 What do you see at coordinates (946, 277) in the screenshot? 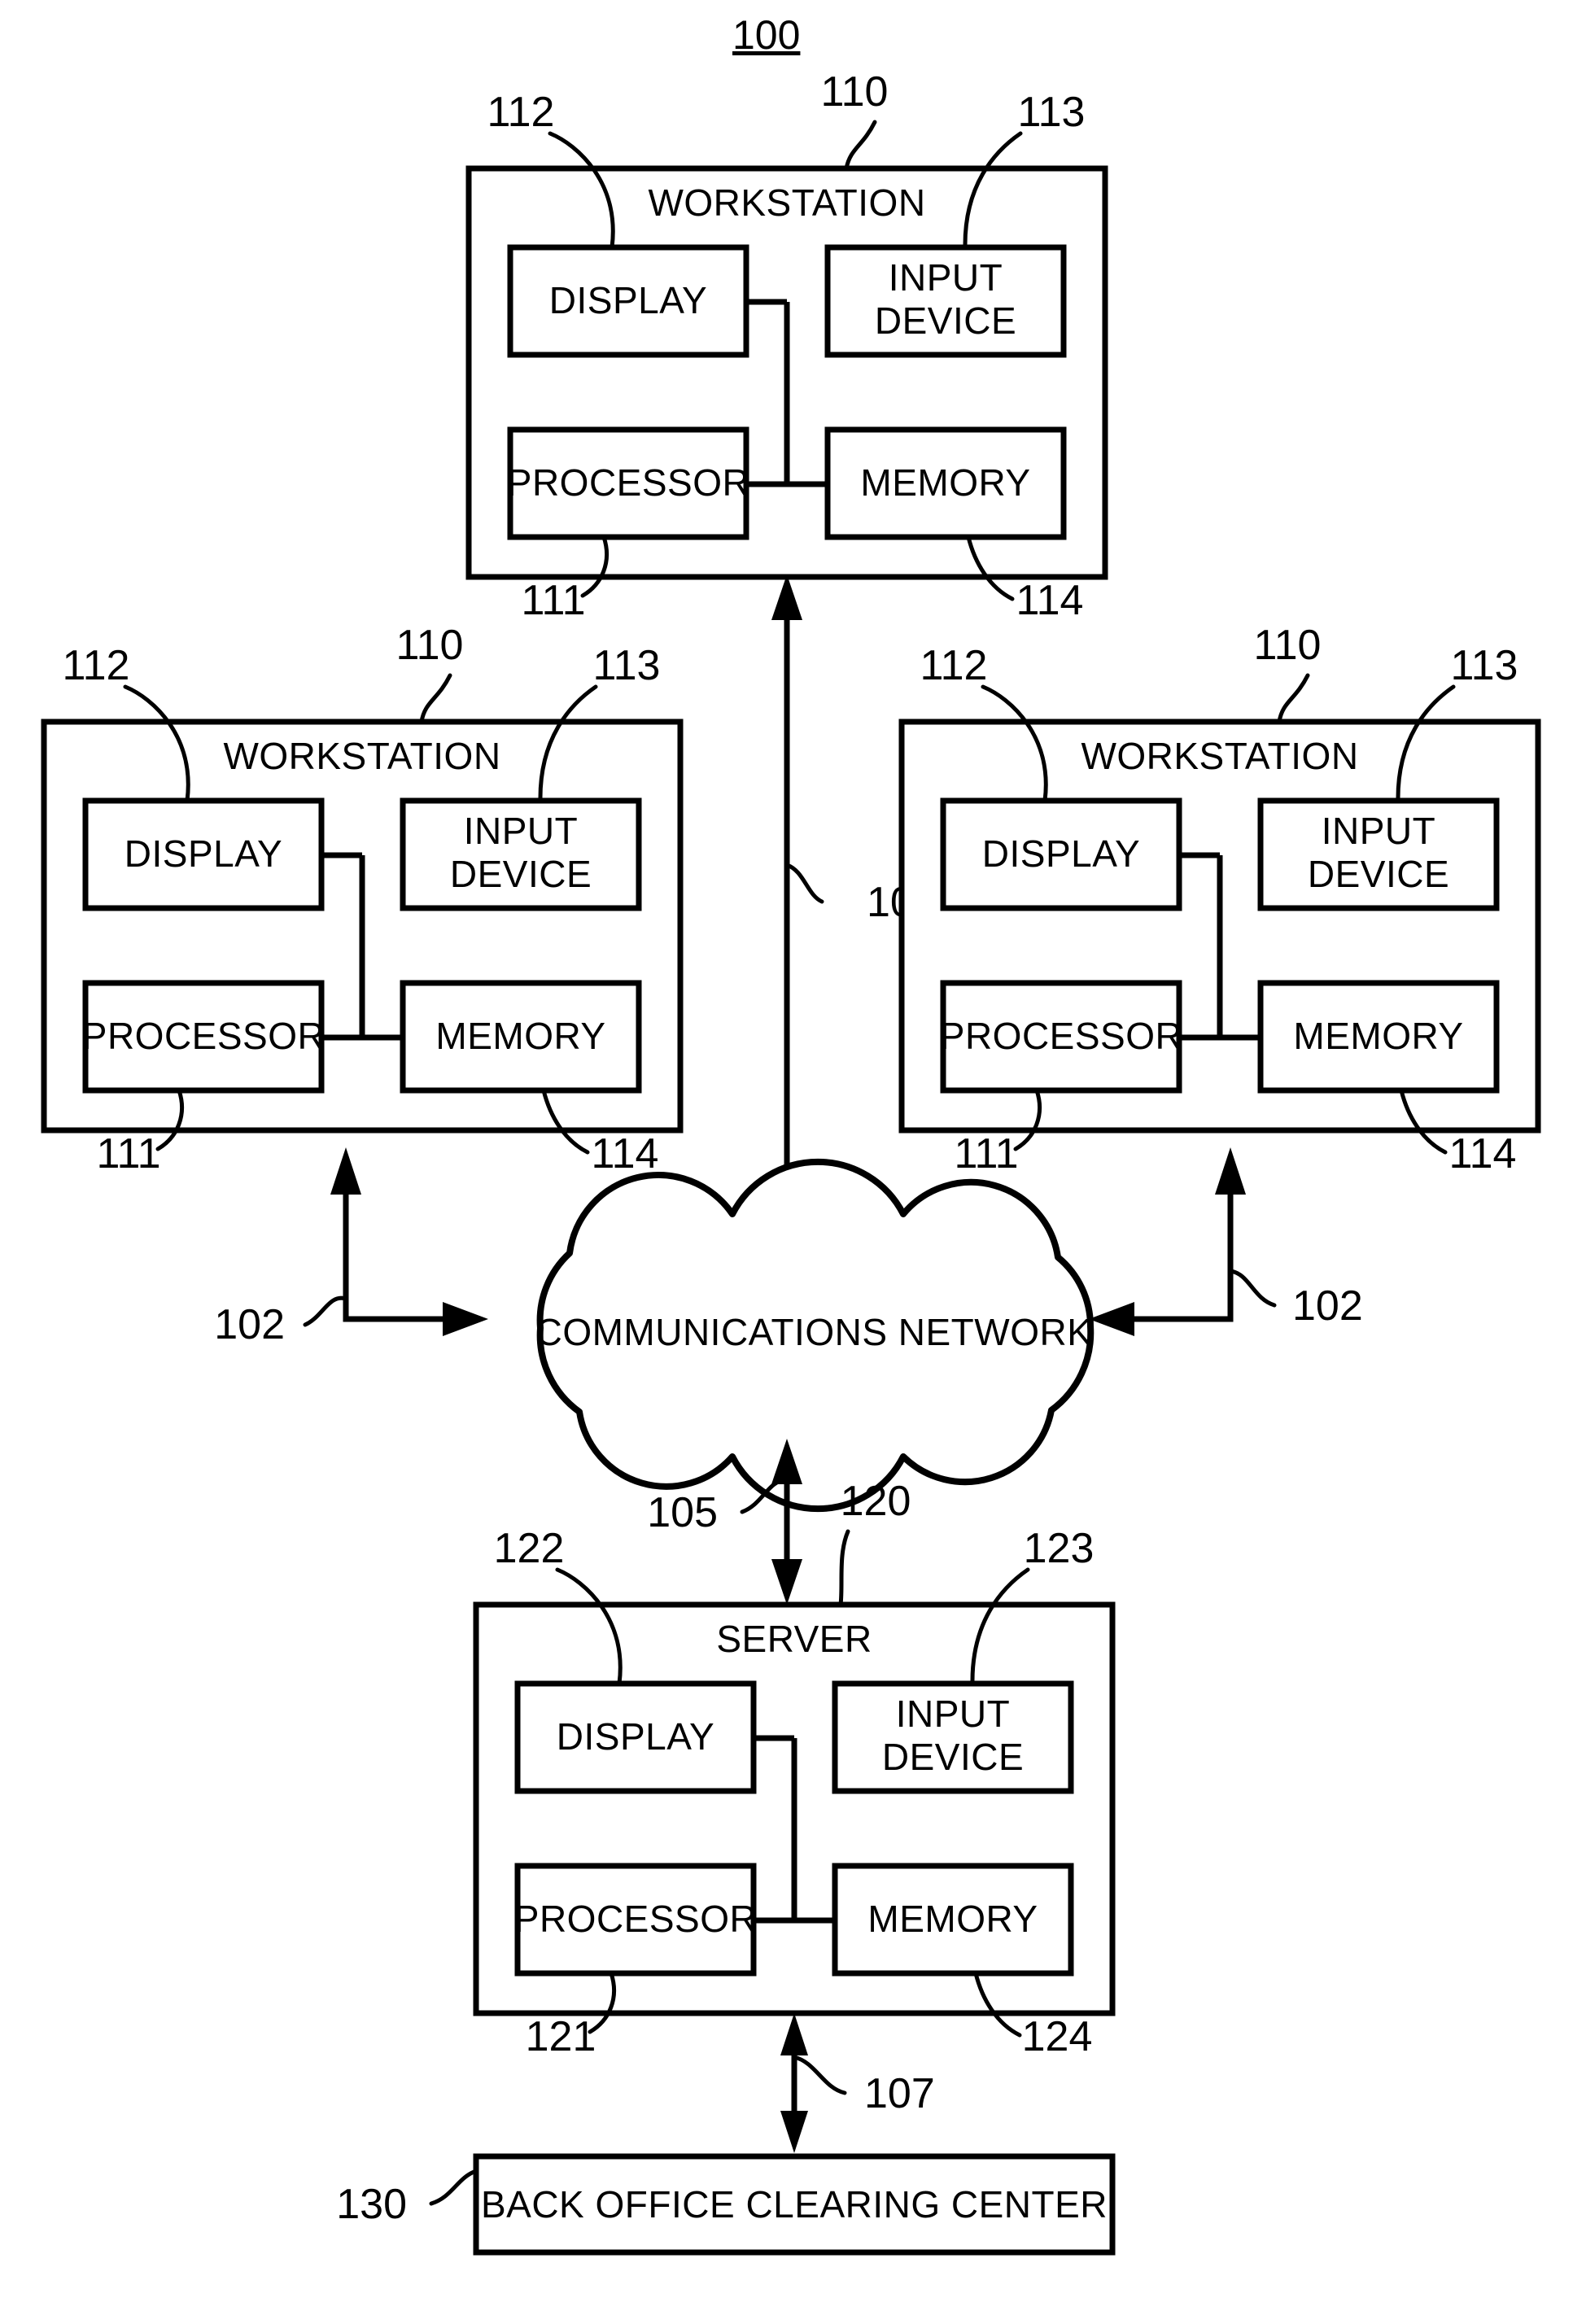
I see `workstation-top-input-label-1: INPUT` at bounding box center [946, 277].